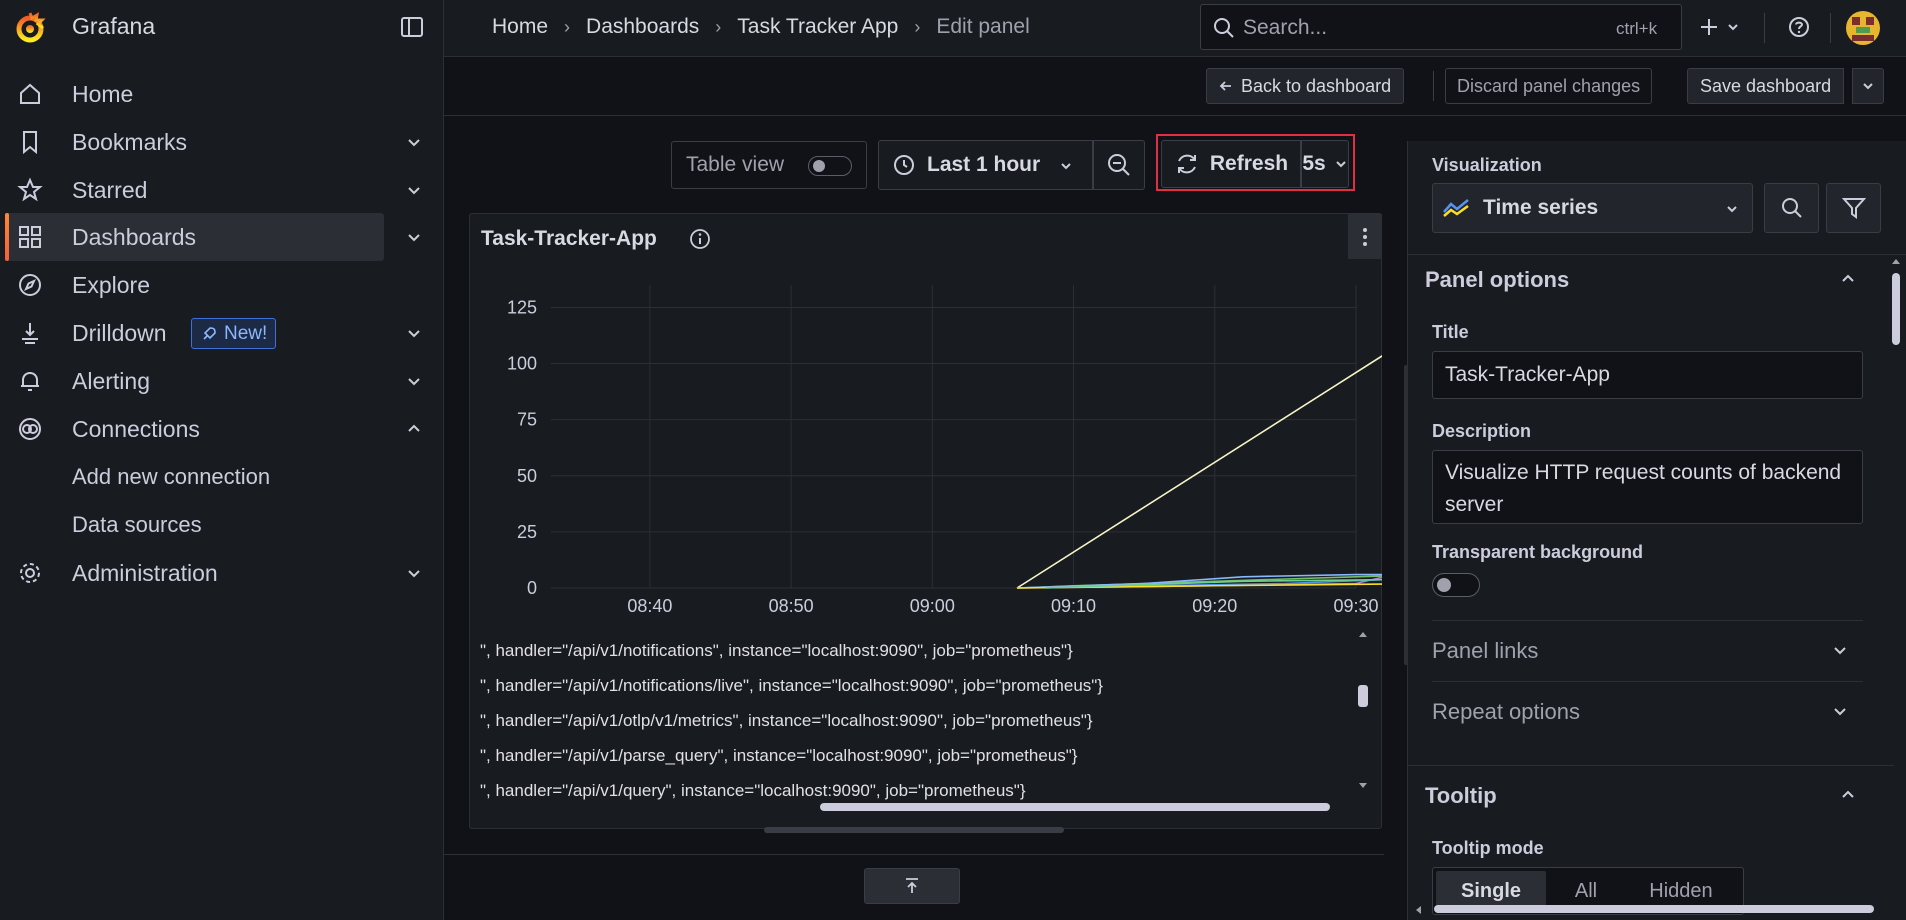  What do you see at coordinates (1651, 281) in the screenshot?
I see `panel-options-header: Panel options` at bounding box center [1651, 281].